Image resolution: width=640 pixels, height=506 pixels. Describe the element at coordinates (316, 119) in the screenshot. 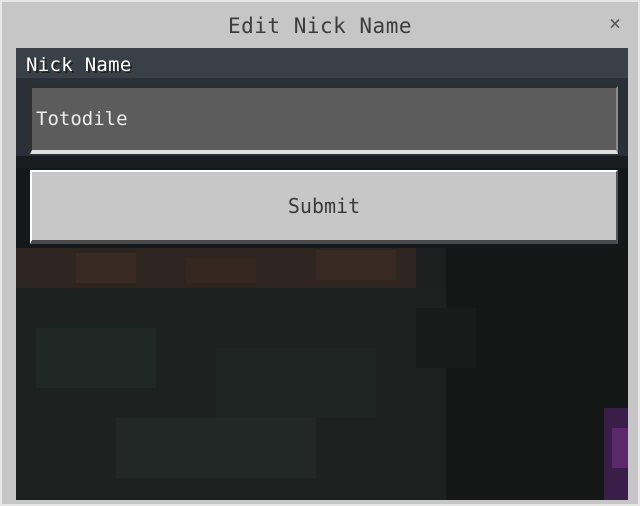

I see `nick-name-input` at that location.